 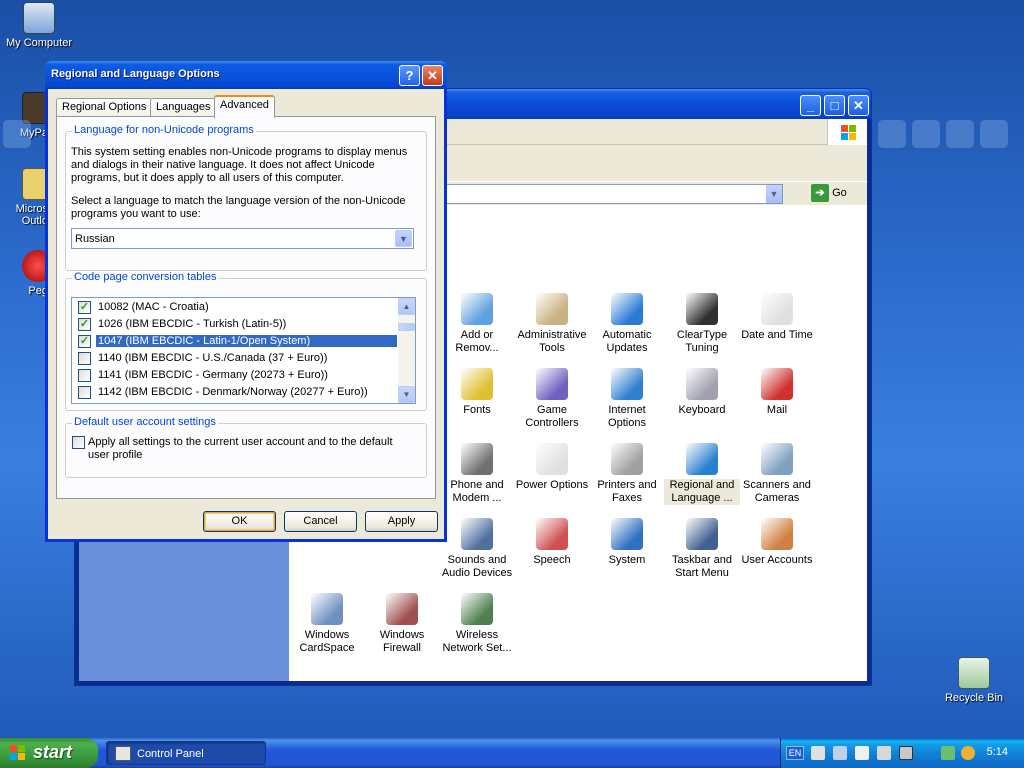 I want to click on help-button: ?, so click(x=409, y=75).